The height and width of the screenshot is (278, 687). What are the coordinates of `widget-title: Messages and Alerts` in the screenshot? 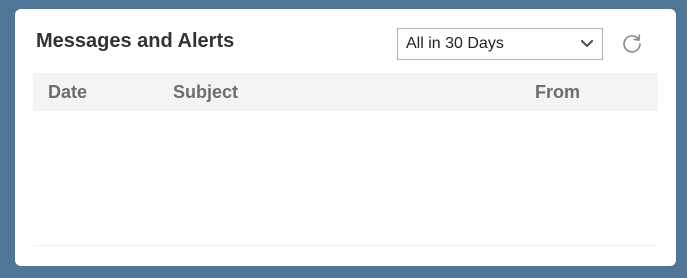 It's located at (135, 41).